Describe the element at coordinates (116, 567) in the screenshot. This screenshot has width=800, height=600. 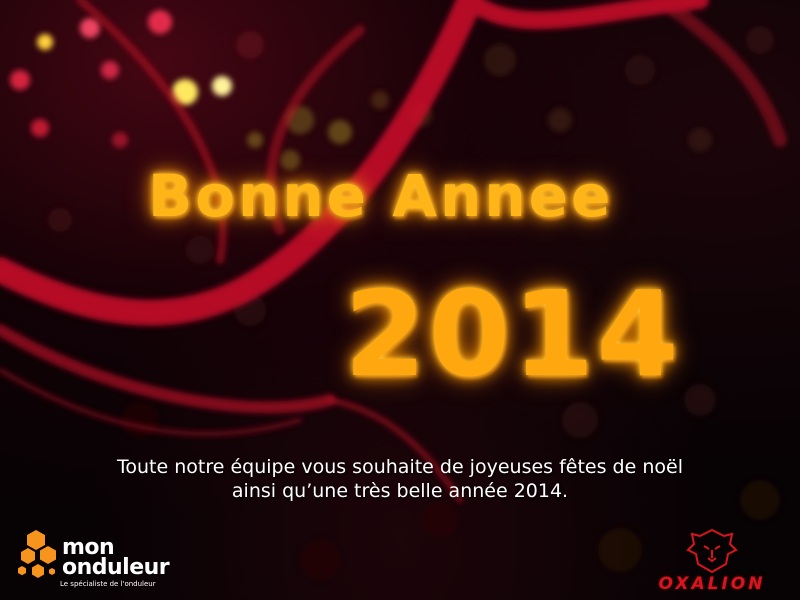
I see `mon-onduleur-name-line-2: onduleur` at that location.